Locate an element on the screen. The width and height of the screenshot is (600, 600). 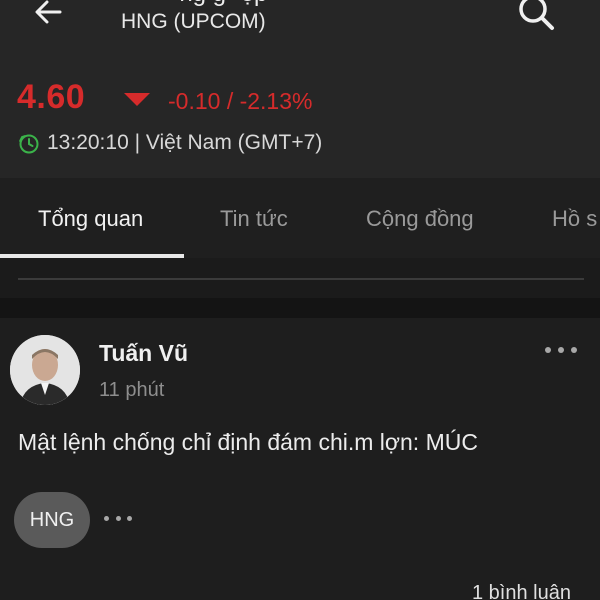
tab-community: Cộng đồng is located at coordinates (420, 219).